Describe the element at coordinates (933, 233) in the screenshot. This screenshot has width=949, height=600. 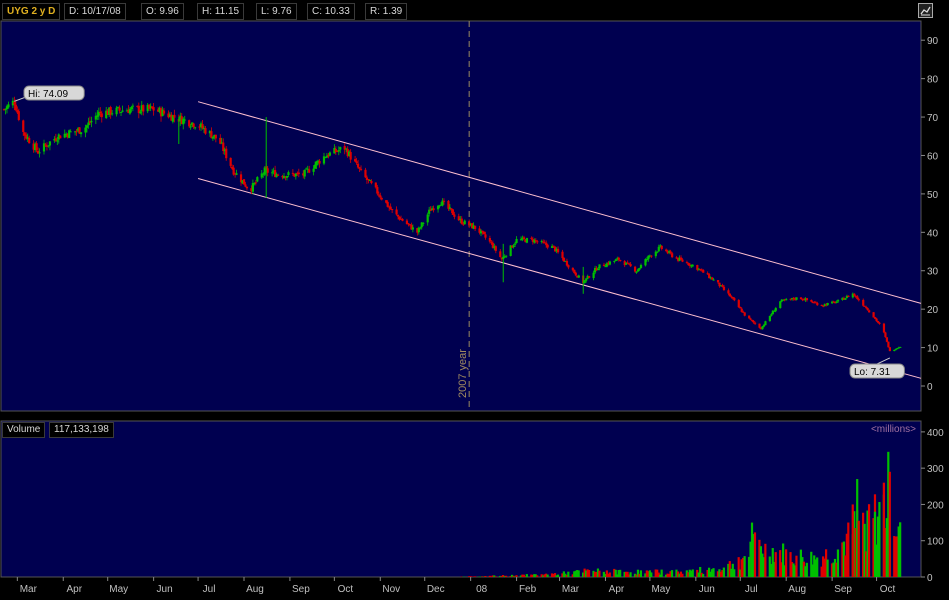
I see `price-axis-label: 40` at that location.